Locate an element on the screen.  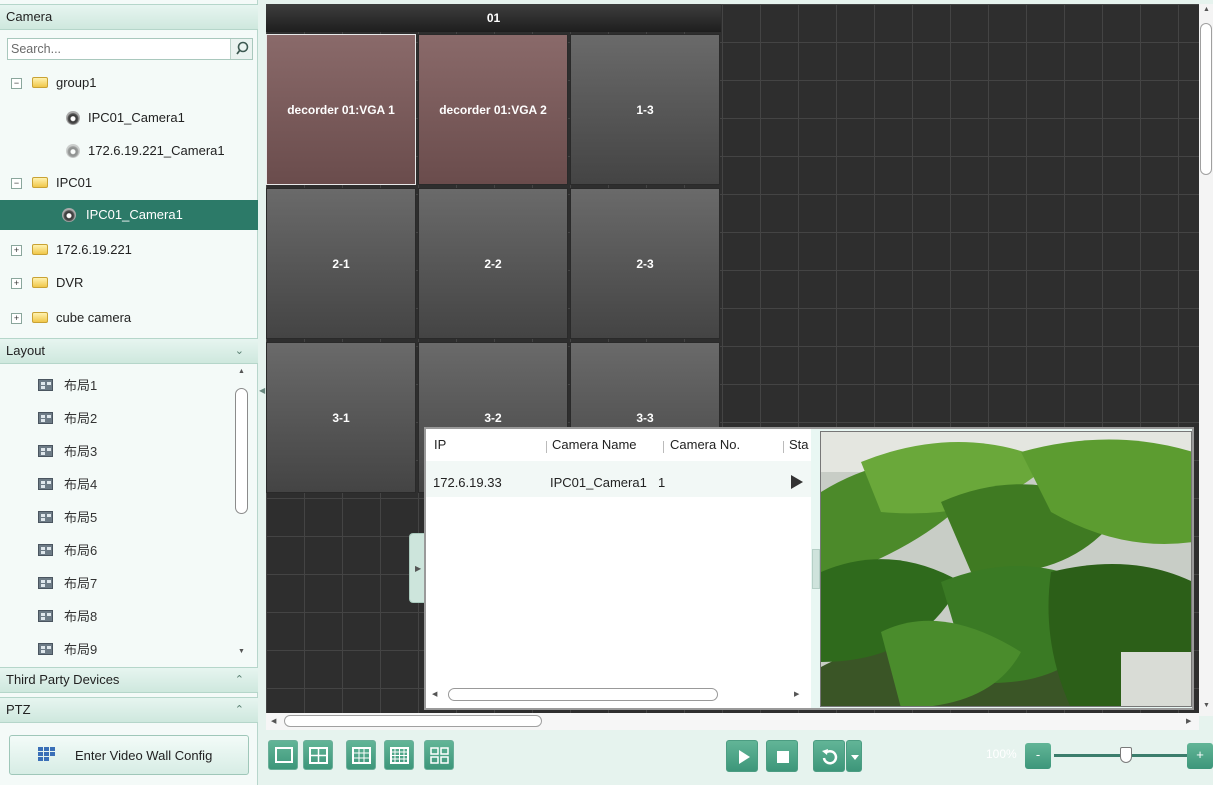
ptz-panel-title: PTZ is located at coordinates (18, 709).